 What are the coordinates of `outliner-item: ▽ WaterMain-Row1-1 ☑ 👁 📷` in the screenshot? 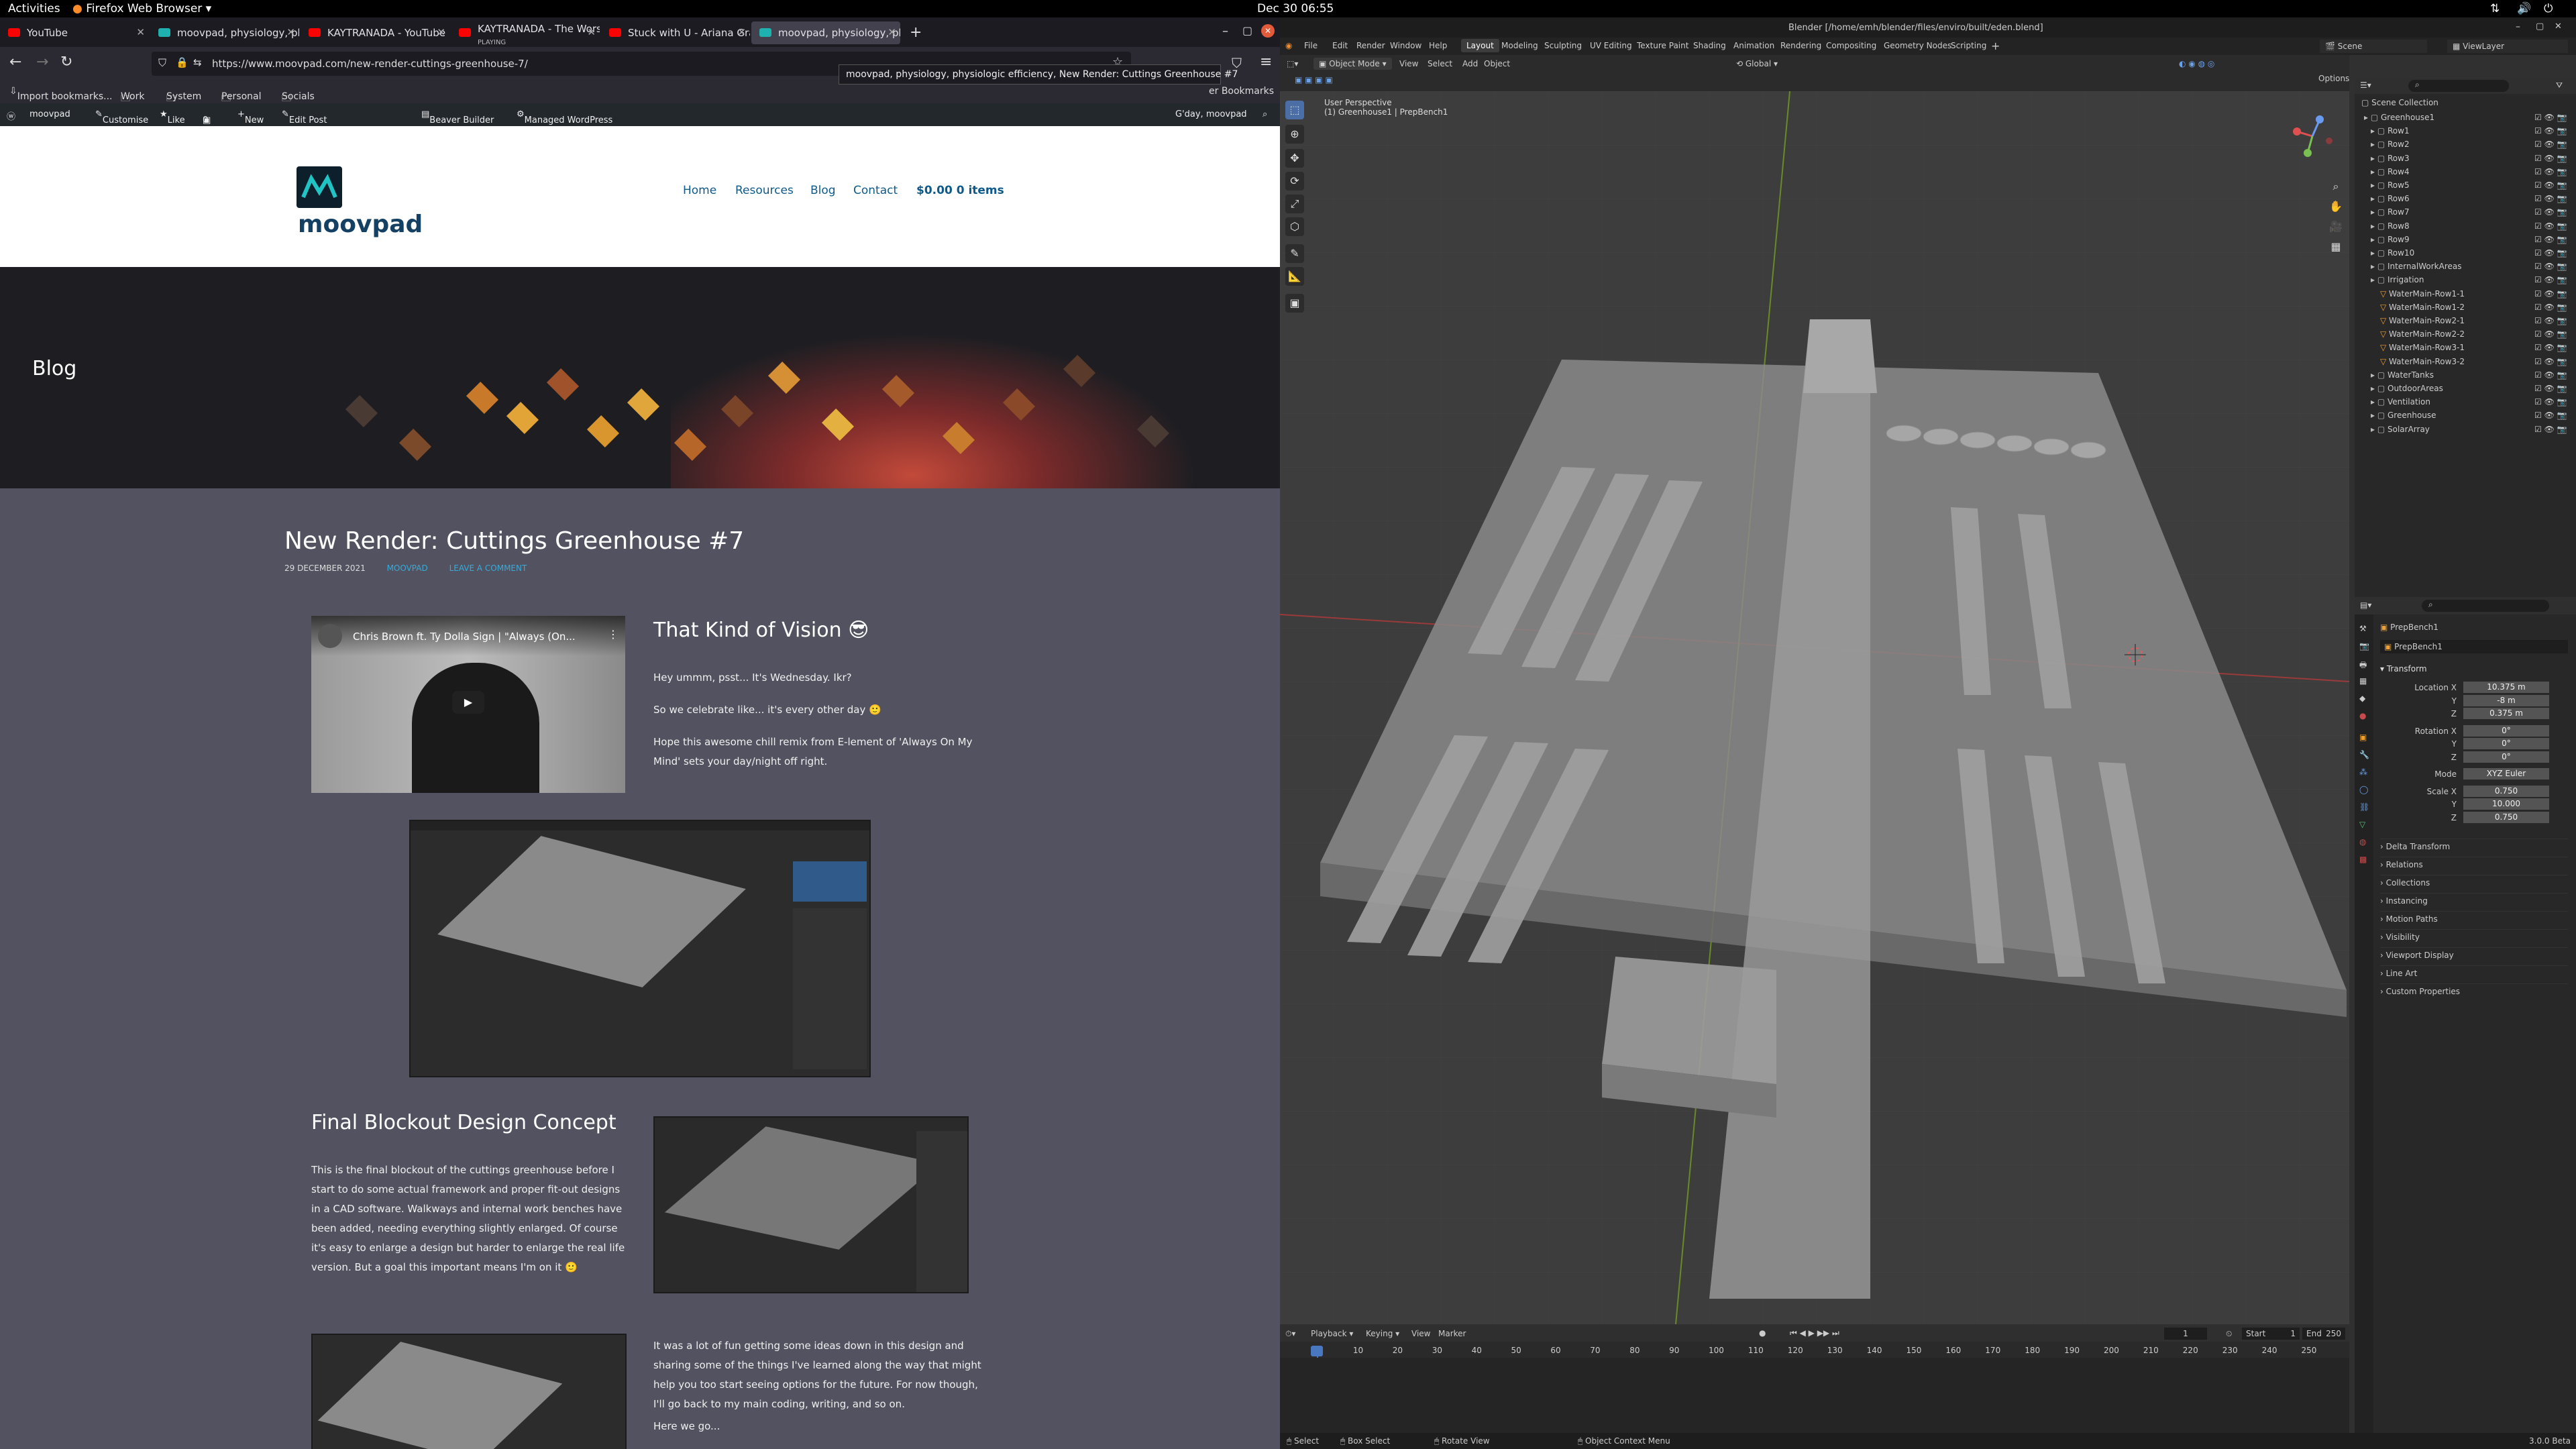 It's located at (2473, 294).